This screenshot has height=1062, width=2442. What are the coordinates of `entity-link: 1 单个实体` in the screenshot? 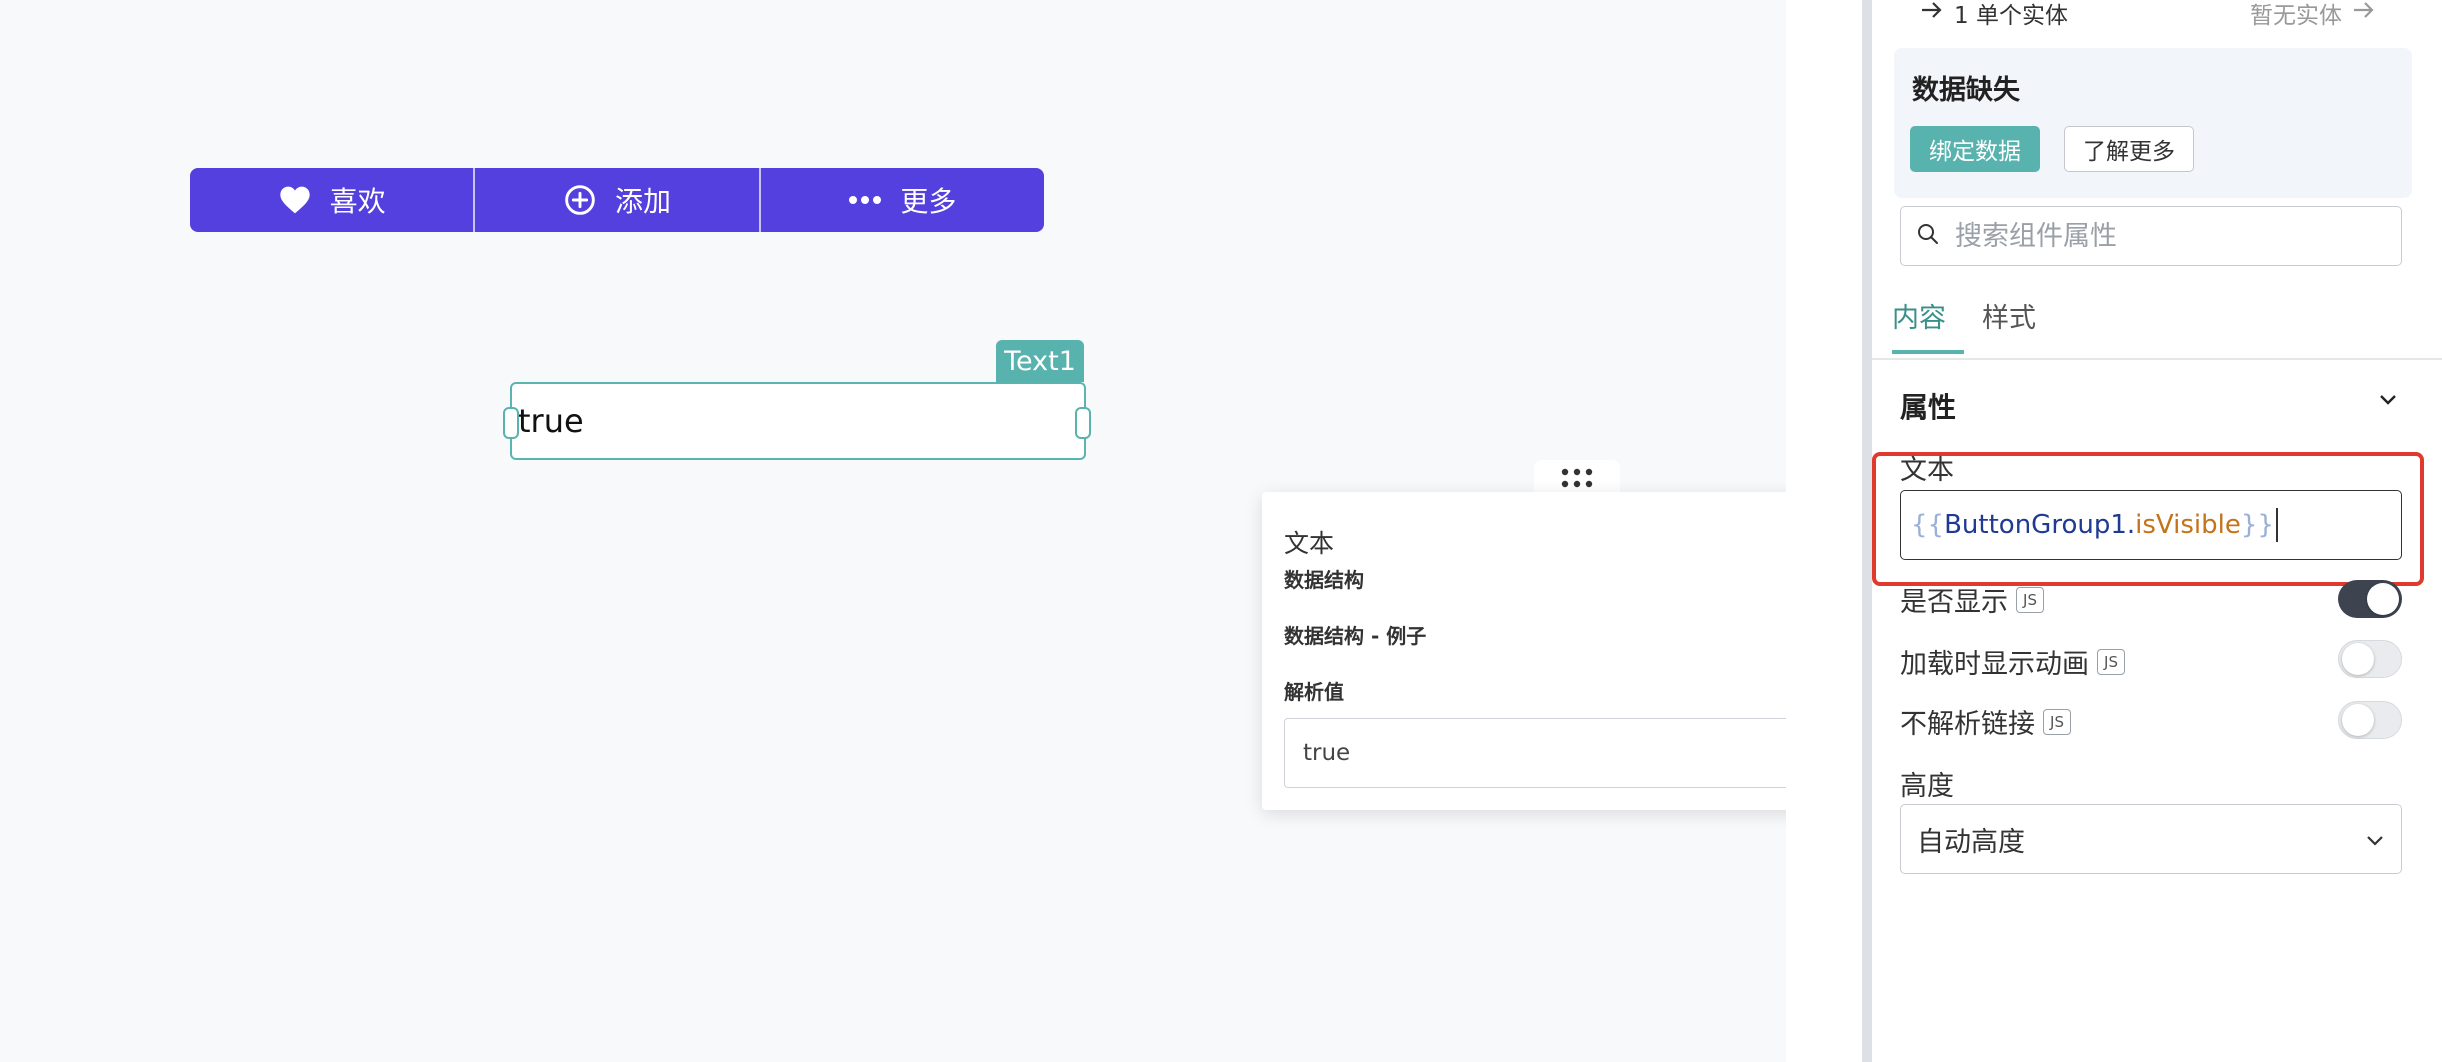 It's located at (1994, 15).